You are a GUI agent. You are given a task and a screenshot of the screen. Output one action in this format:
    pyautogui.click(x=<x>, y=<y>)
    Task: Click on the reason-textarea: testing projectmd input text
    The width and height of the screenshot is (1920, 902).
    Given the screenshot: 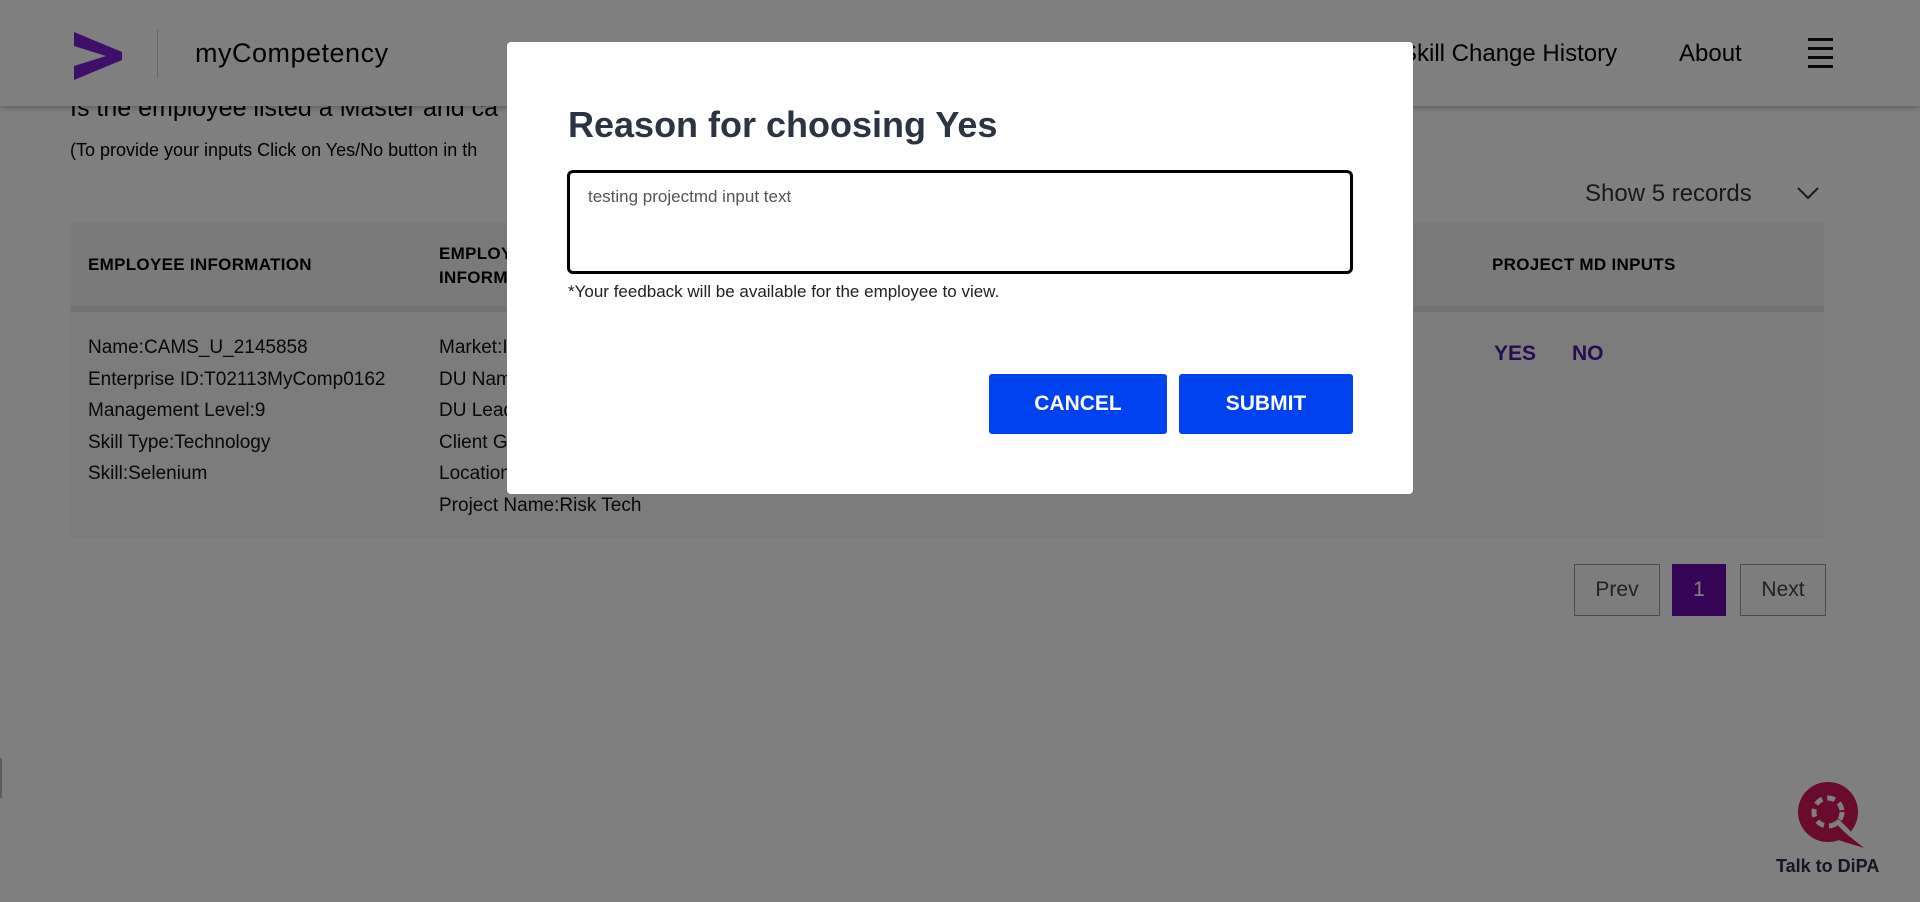 What is the action you would take?
    pyautogui.click(x=960, y=222)
    